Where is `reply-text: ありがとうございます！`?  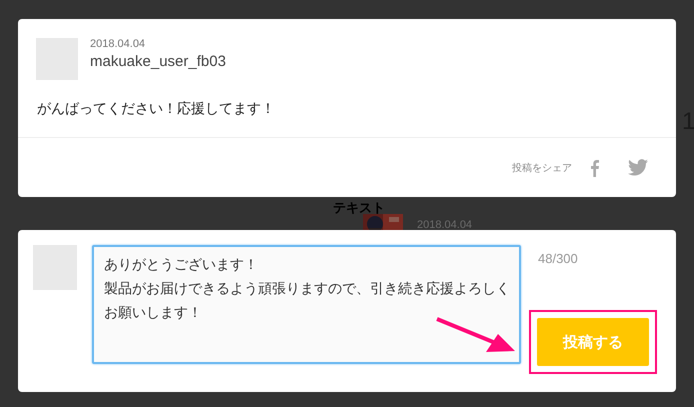 reply-text: ありがとうございます！ is located at coordinates (181, 265).